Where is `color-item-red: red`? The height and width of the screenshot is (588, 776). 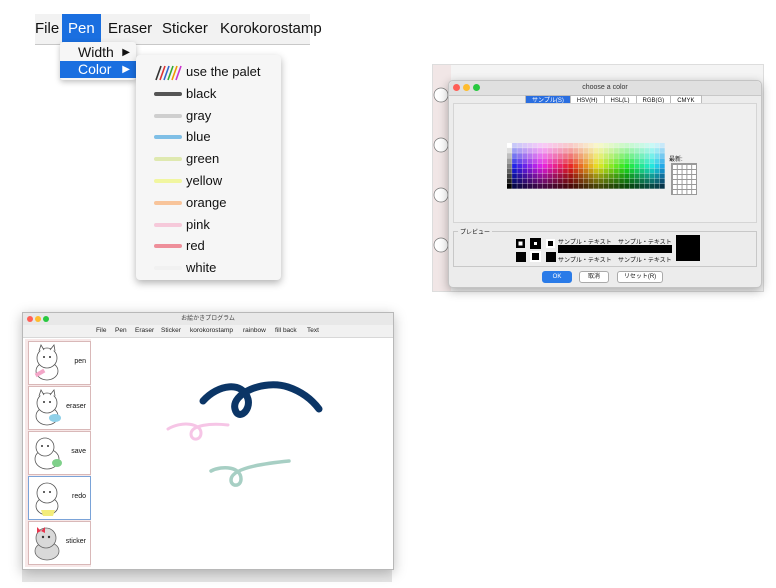 color-item-red: red is located at coordinates (208, 246).